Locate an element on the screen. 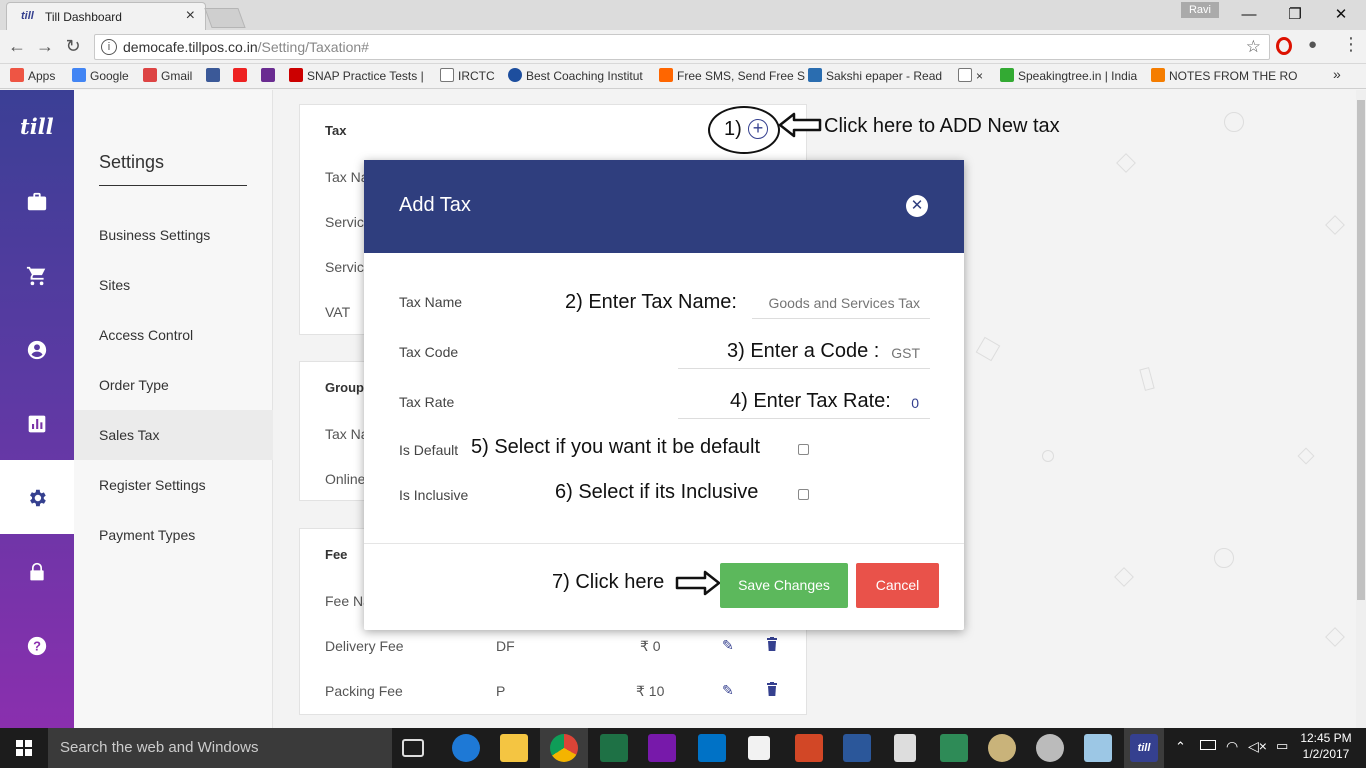 The width and height of the screenshot is (1366, 768). nav-register-settings: Register Settings is located at coordinates (173, 485).